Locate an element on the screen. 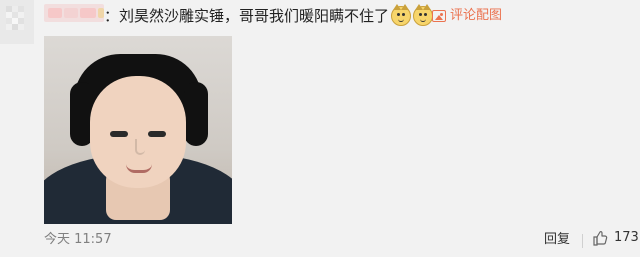 This screenshot has width=640, height=257. comment-text: ：刘昊然沙雕实锤，哥哥我们暖阳瞒不住了 is located at coordinates (247, 16).